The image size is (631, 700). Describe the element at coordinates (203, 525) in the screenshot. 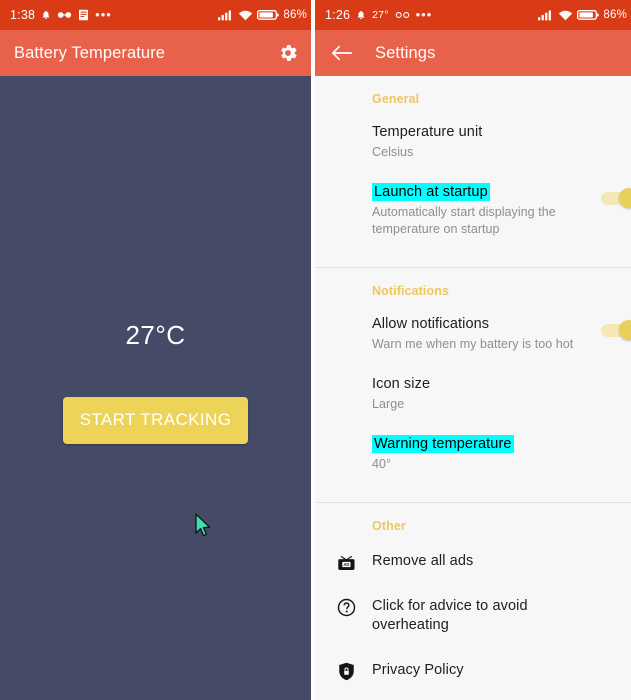

I see `mouse-cursor` at that location.